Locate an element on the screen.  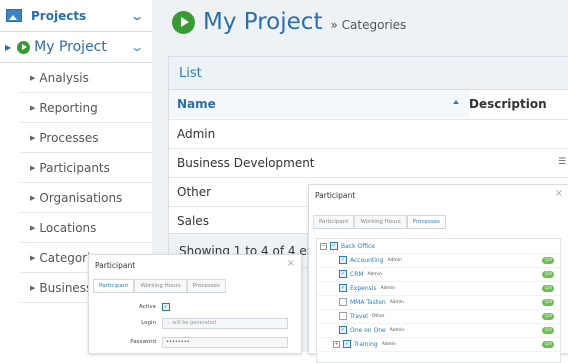
tree-item: ✓ CRM Admin ☺ 4 is located at coordinates (438, 274).